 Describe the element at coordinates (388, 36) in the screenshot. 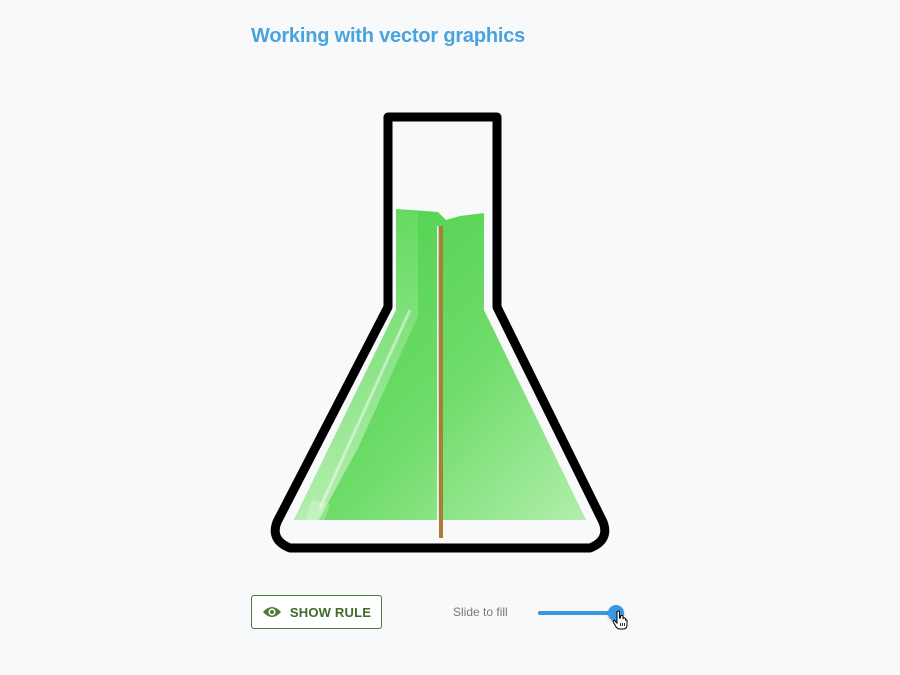

I see `page-title: Working with vector graphics` at that location.